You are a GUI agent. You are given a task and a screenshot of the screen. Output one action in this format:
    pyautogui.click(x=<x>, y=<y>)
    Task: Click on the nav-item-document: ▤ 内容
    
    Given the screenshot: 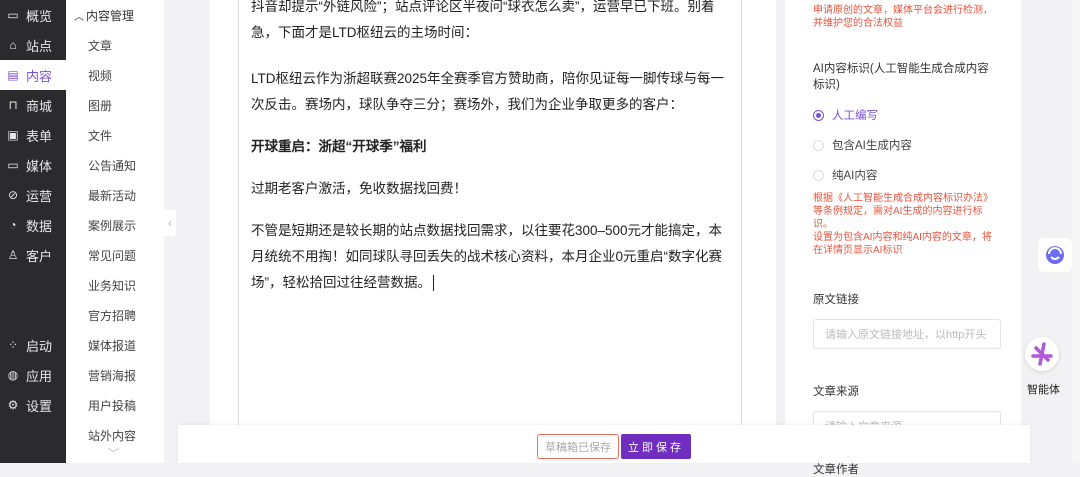 What is the action you would take?
    pyautogui.click(x=33, y=75)
    